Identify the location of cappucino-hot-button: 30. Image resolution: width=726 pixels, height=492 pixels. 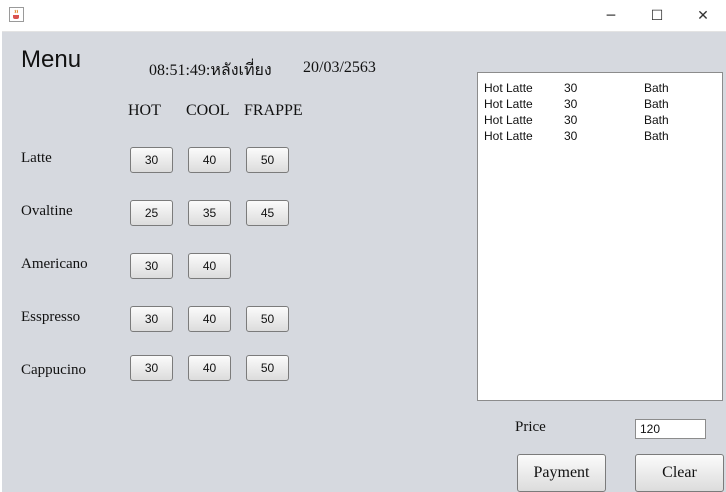
(151, 368).